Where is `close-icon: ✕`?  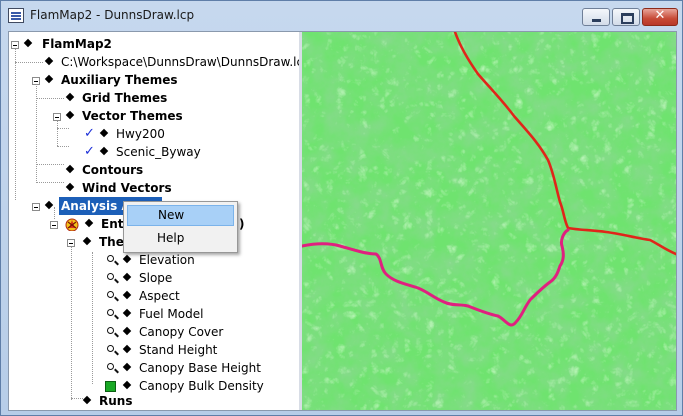 close-icon: ✕ is located at coordinates (660, 15).